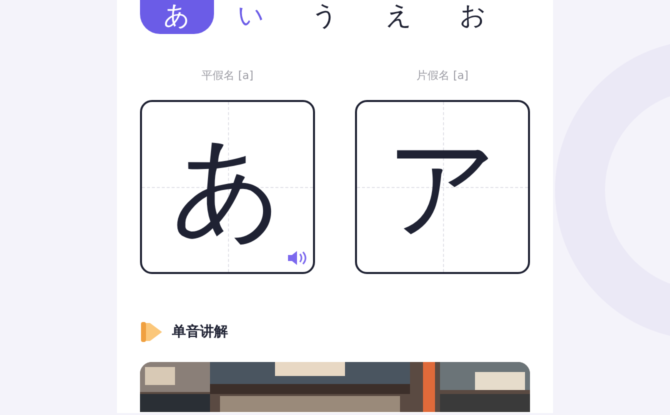 The image size is (670, 415). What do you see at coordinates (251, 17) in the screenshot?
I see `kana-tab: い` at bounding box center [251, 17].